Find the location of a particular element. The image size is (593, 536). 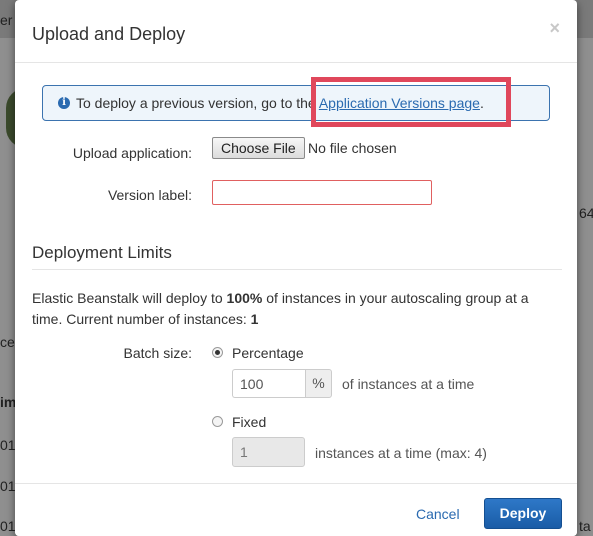

info-icon: i is located at coordinates (64, 103).